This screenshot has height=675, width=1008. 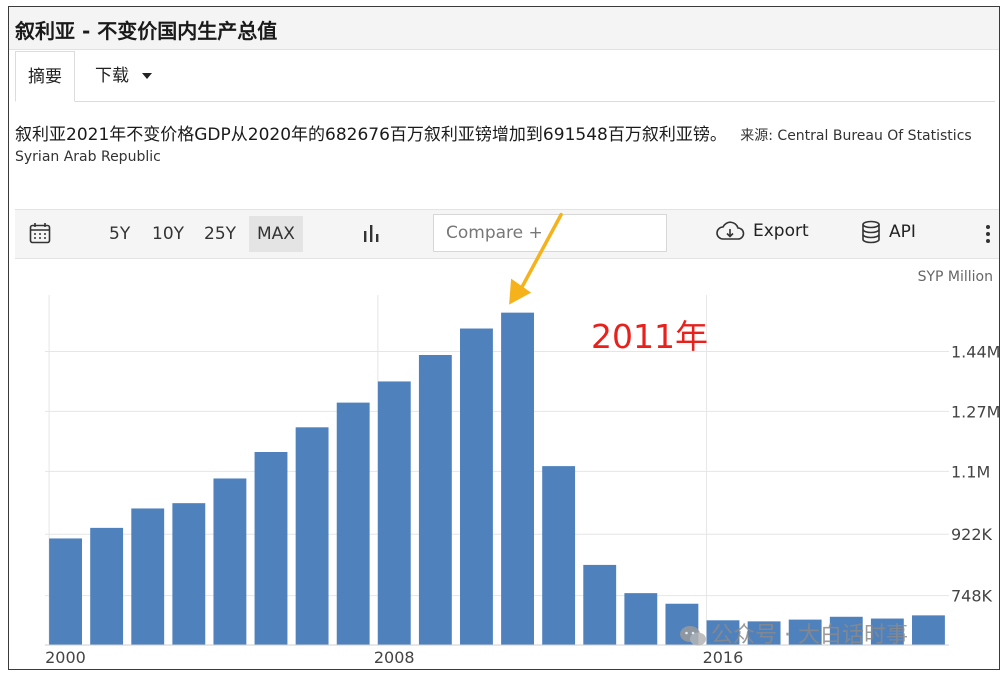 I want to click on watermark-text: 公众号 · 大白话时事, so click(x=809, y=635).